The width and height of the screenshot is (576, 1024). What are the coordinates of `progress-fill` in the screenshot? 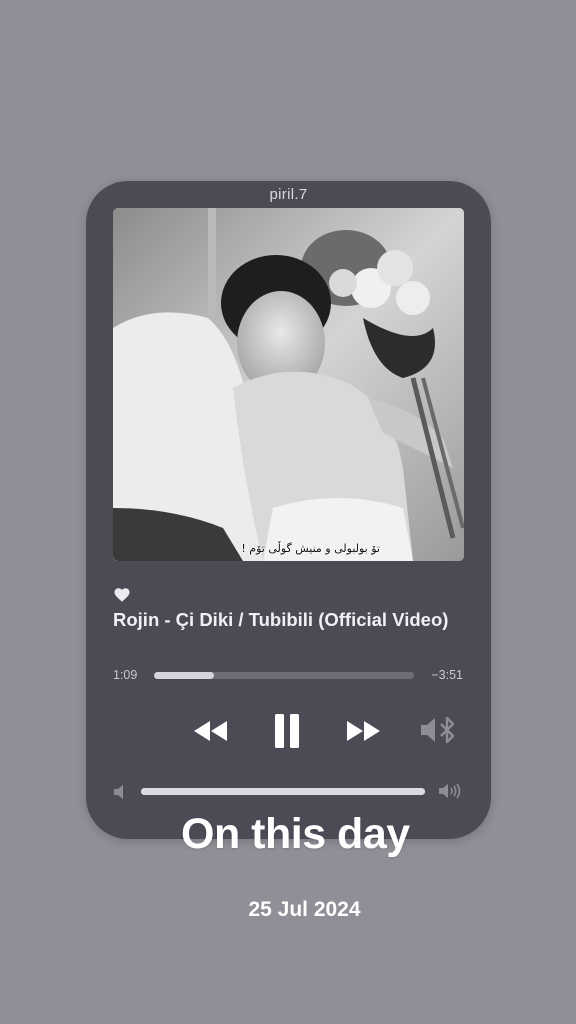 It's located at (184, 675).